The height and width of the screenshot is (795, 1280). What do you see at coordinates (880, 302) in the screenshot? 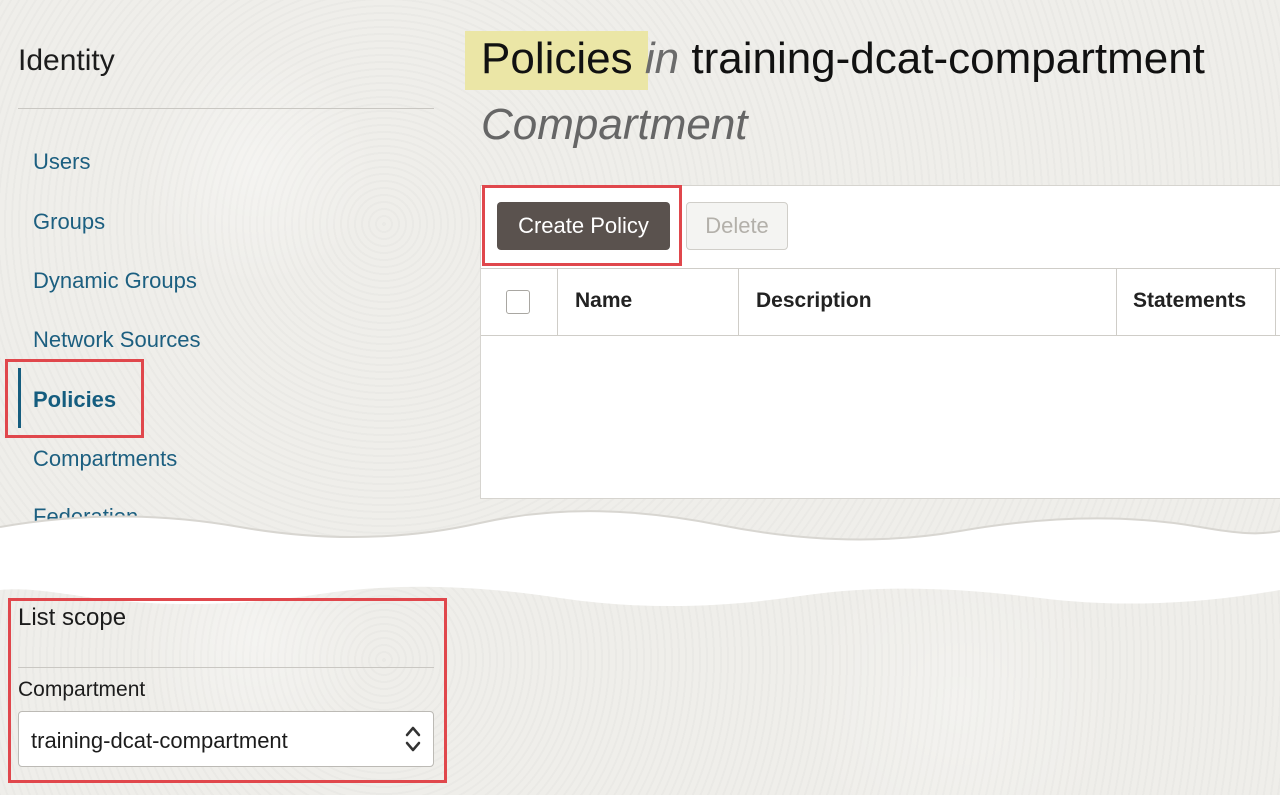
I see `table-header: Name Description Statements` at bounding box center [880, 302].